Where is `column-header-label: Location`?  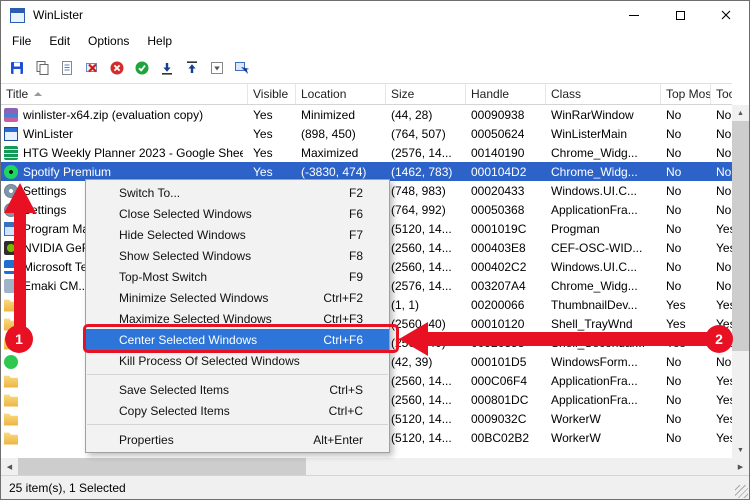
column-header-label: Location is located at coordinates (324, 94).